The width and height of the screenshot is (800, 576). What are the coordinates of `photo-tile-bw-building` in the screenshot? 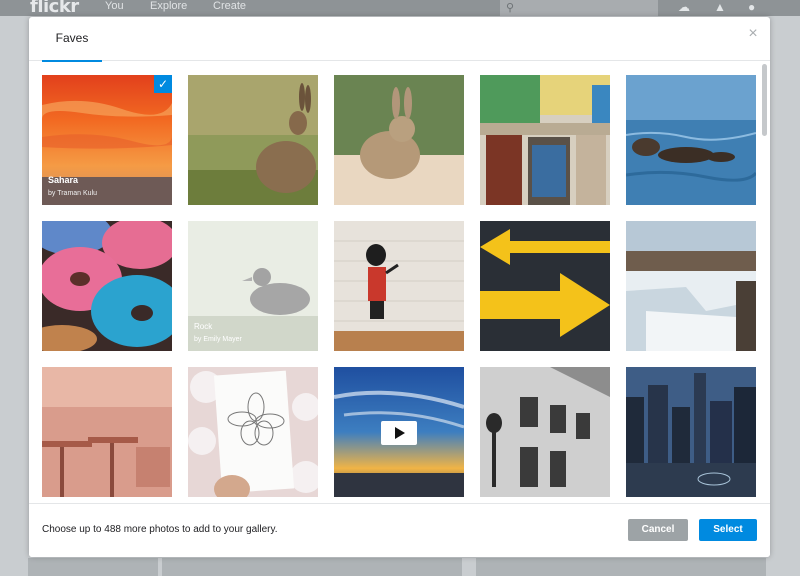 It's located at (545, 432).